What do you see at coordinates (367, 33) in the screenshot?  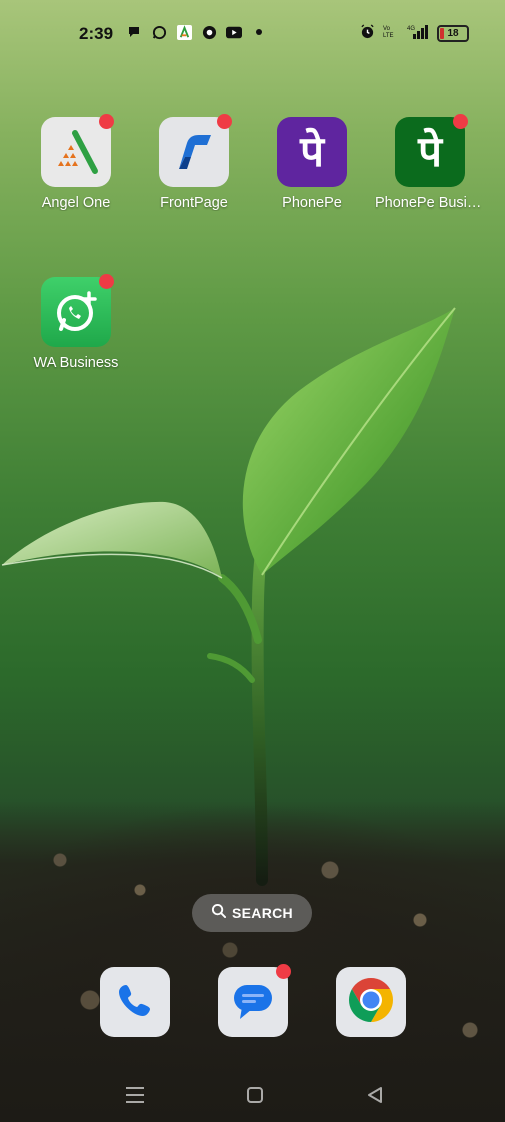 I see `alarm-icon` at bounding box center [367, 33].